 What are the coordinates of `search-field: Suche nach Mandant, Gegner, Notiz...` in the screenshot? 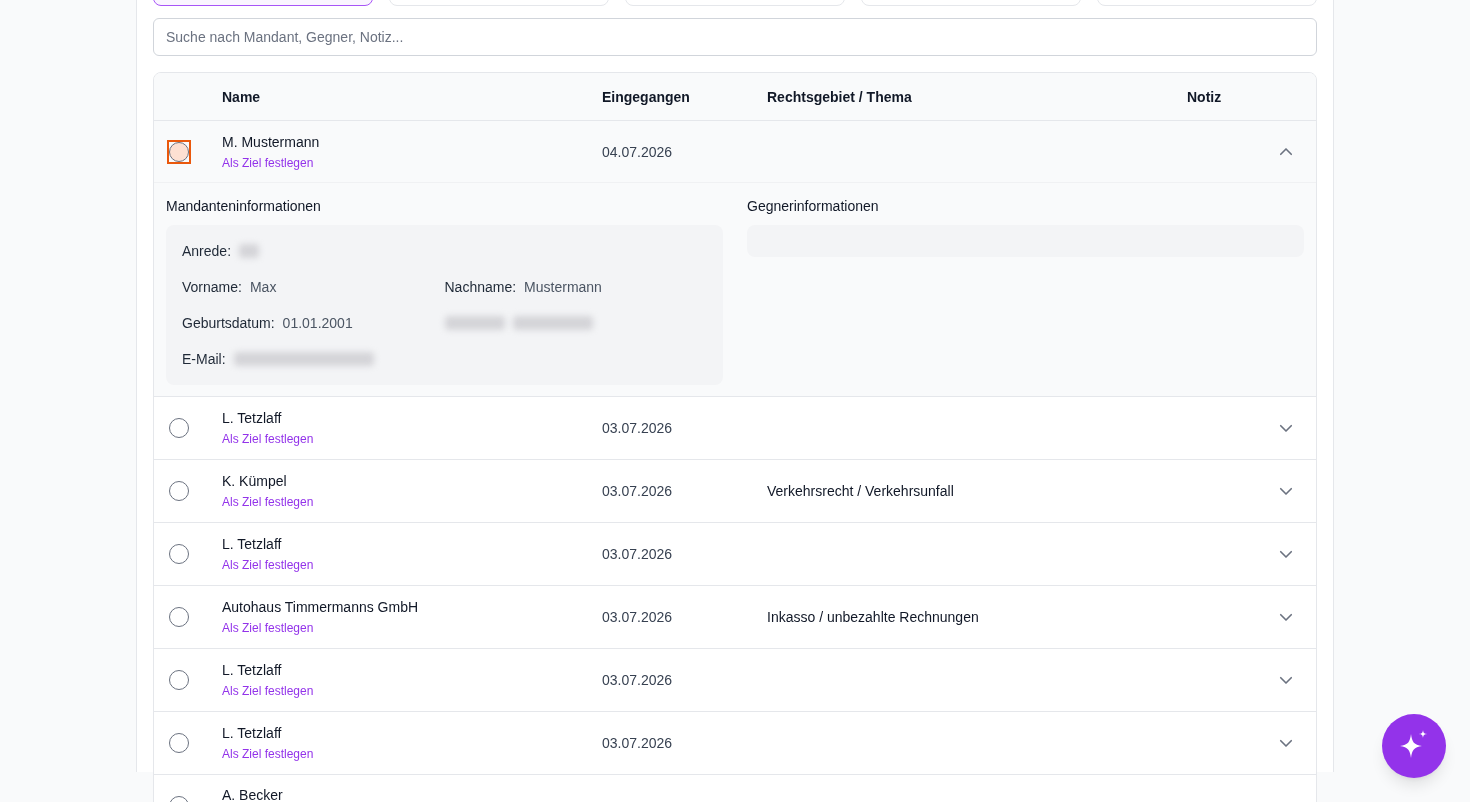 It's located at (735, 37).